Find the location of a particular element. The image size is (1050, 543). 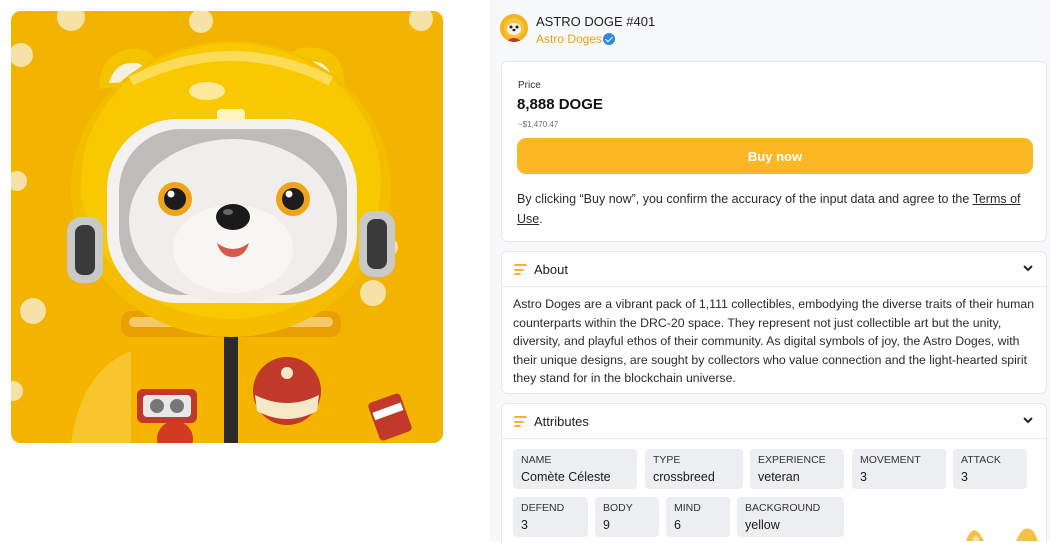

about-header: About is located at coordinates (774, 269).